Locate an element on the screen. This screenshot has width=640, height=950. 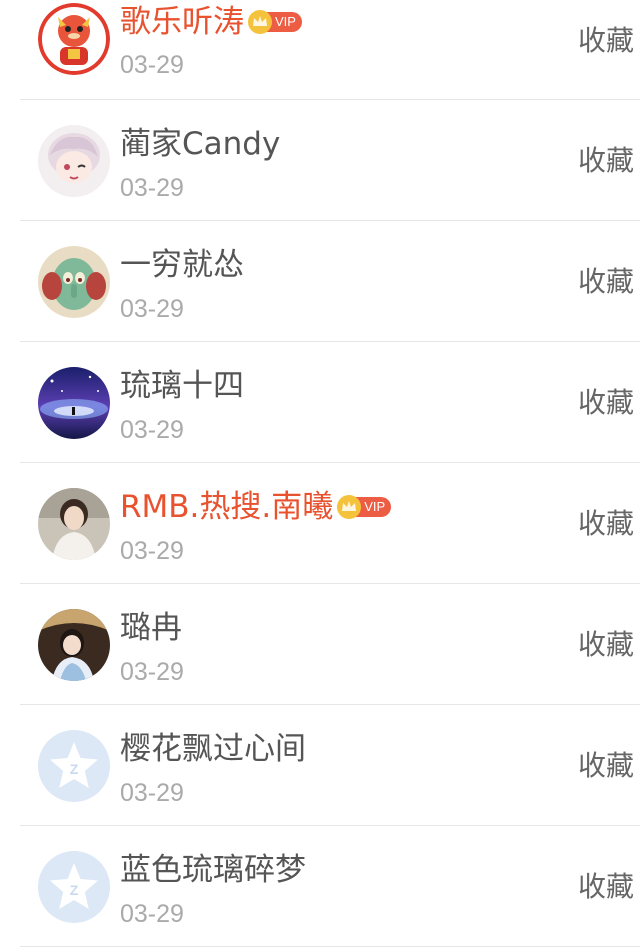
user-name: 璐冉 is located at coordinates (151, 628).